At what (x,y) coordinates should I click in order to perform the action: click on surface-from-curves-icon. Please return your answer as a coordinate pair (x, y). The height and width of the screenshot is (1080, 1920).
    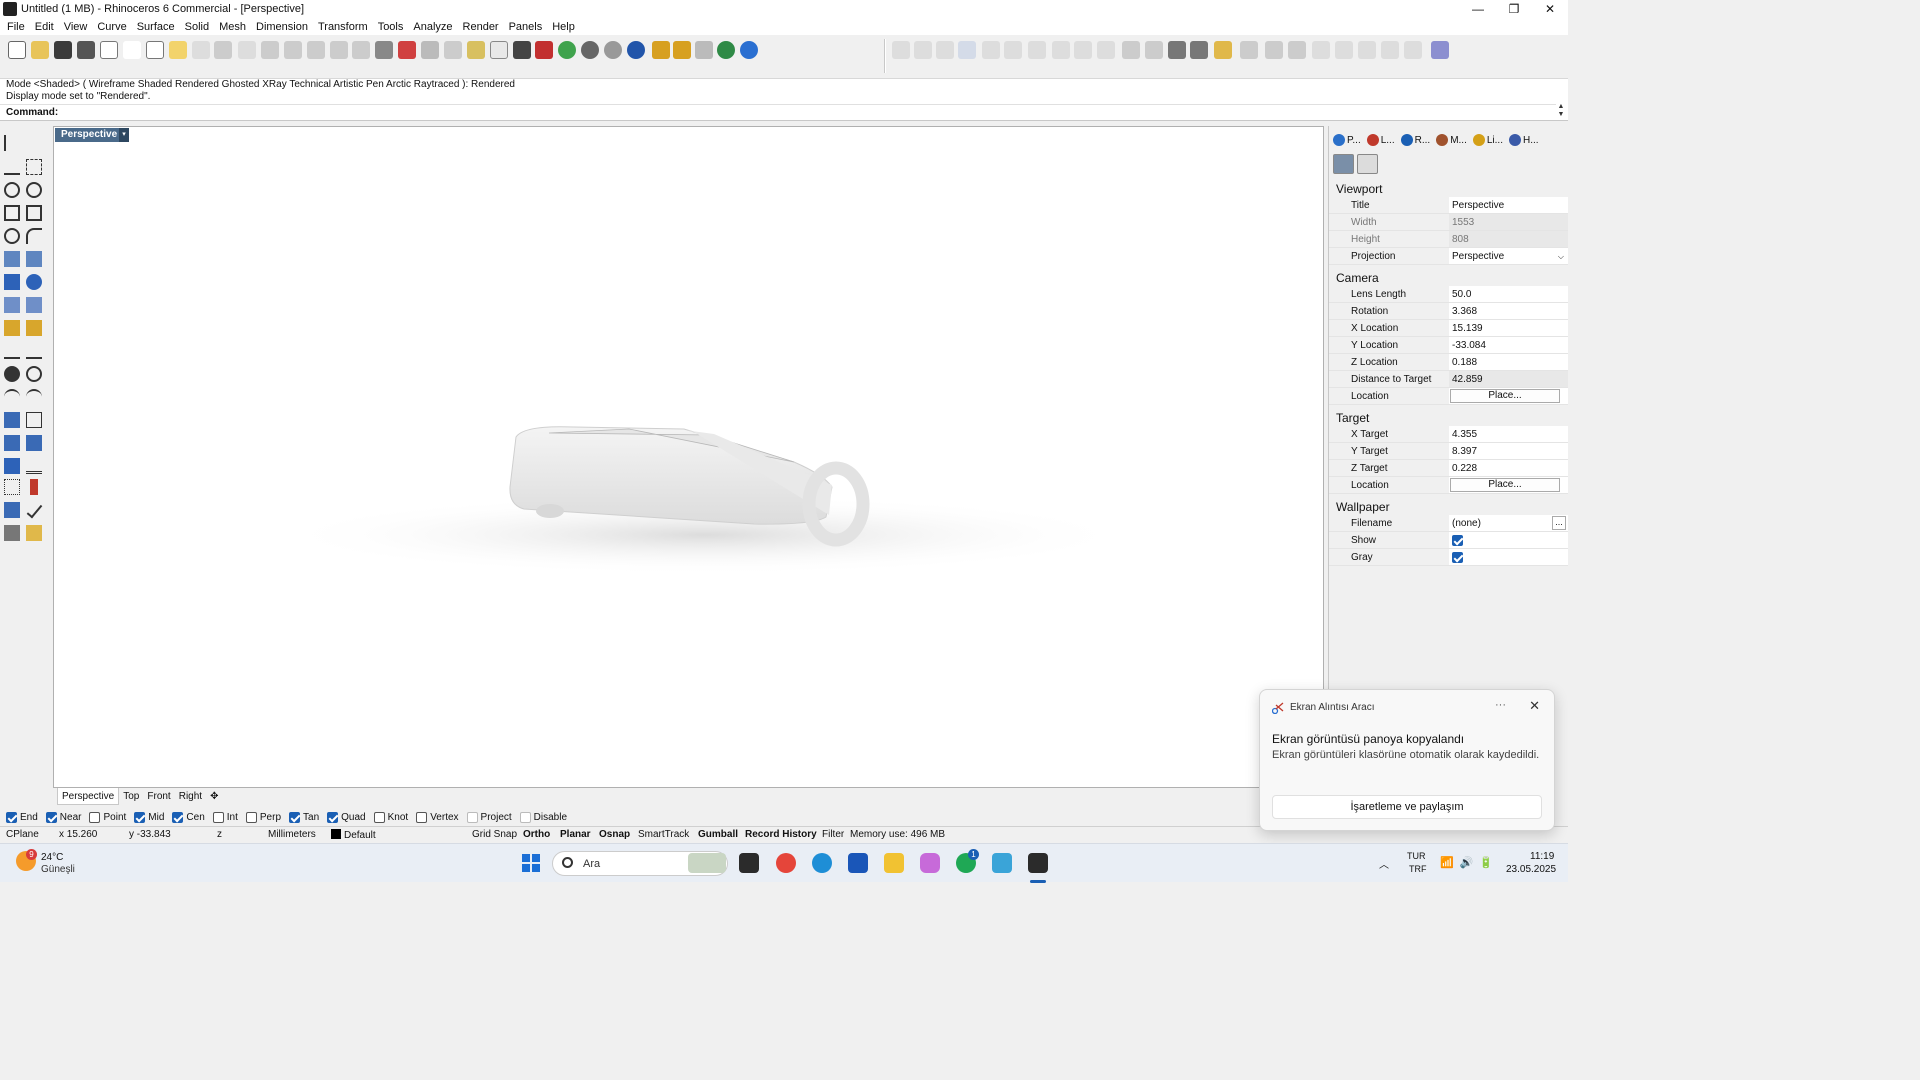
    Looking at the image, I should click on (12, 259).